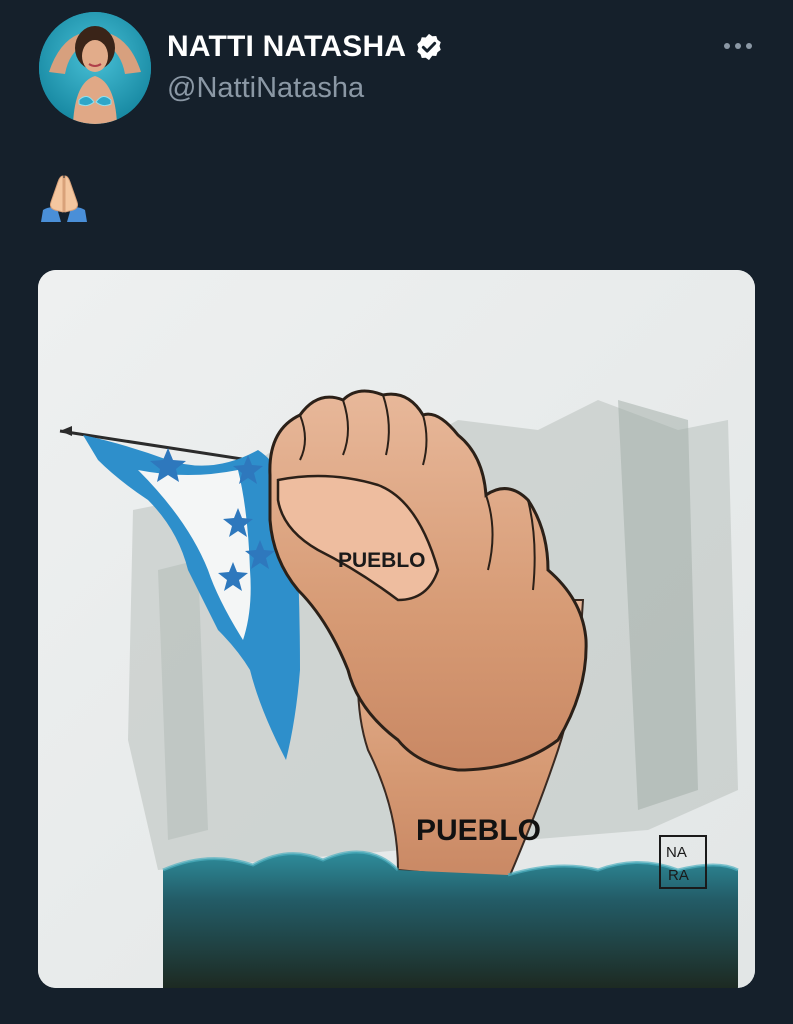 This screenshot has width=793, height=1024. I want to click on display-name: NATTI NATASHA, so click(286, 47).